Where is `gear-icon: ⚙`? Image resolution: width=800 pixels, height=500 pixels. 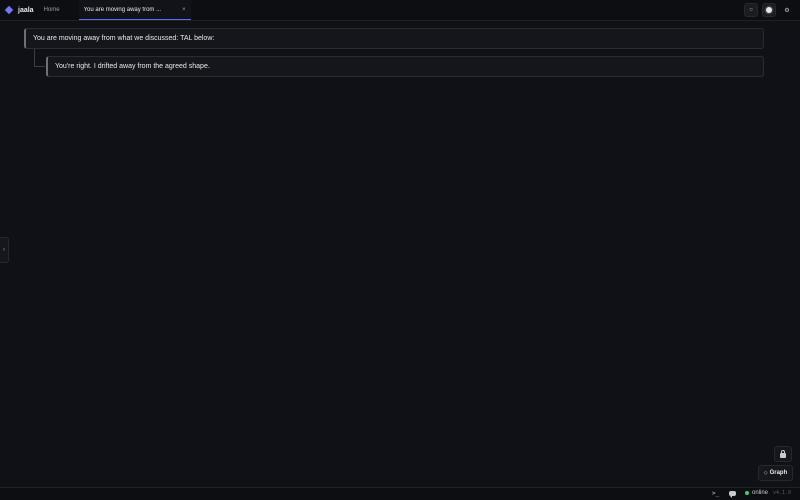
gear-icon: ⚙ is located at coordinates (787, 10).